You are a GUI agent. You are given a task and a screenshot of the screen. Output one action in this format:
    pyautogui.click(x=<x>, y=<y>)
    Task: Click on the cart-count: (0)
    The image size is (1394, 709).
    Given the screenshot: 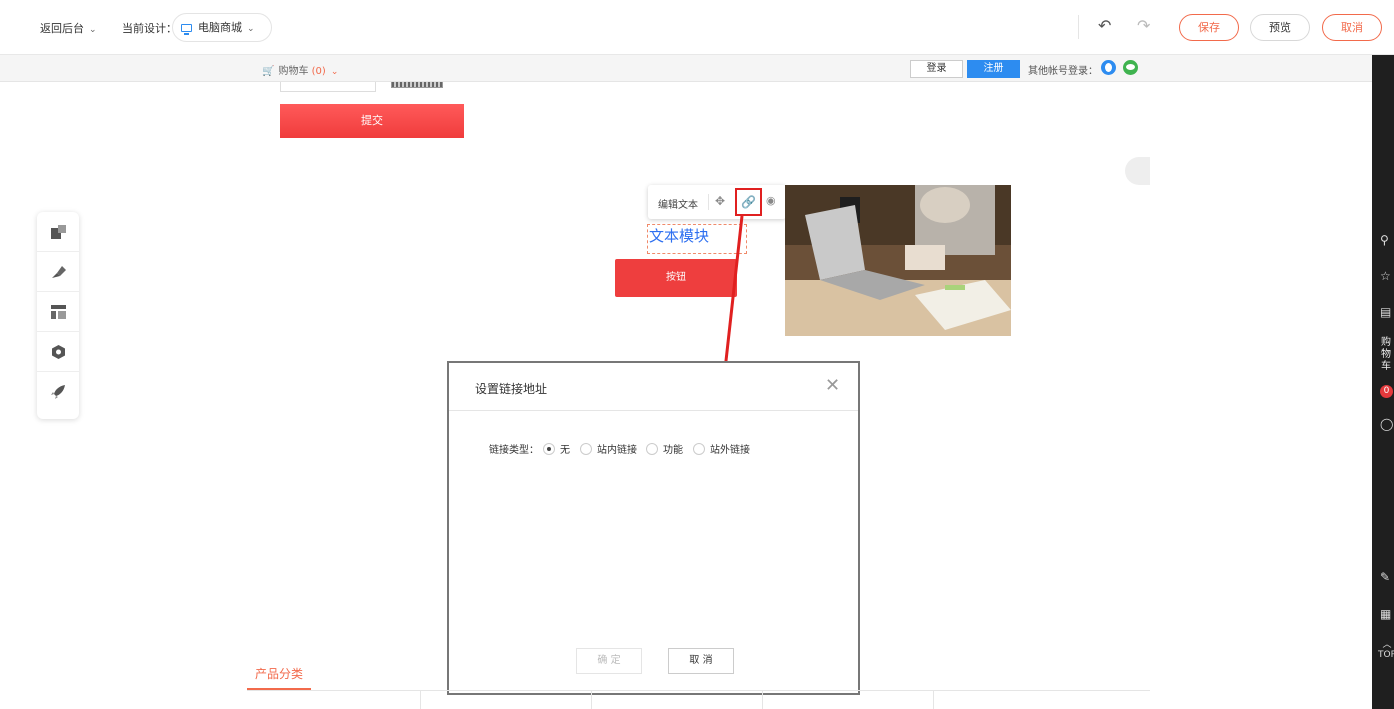 What is the action you would take?
    pyautogui.click(x=318, y=71)
    